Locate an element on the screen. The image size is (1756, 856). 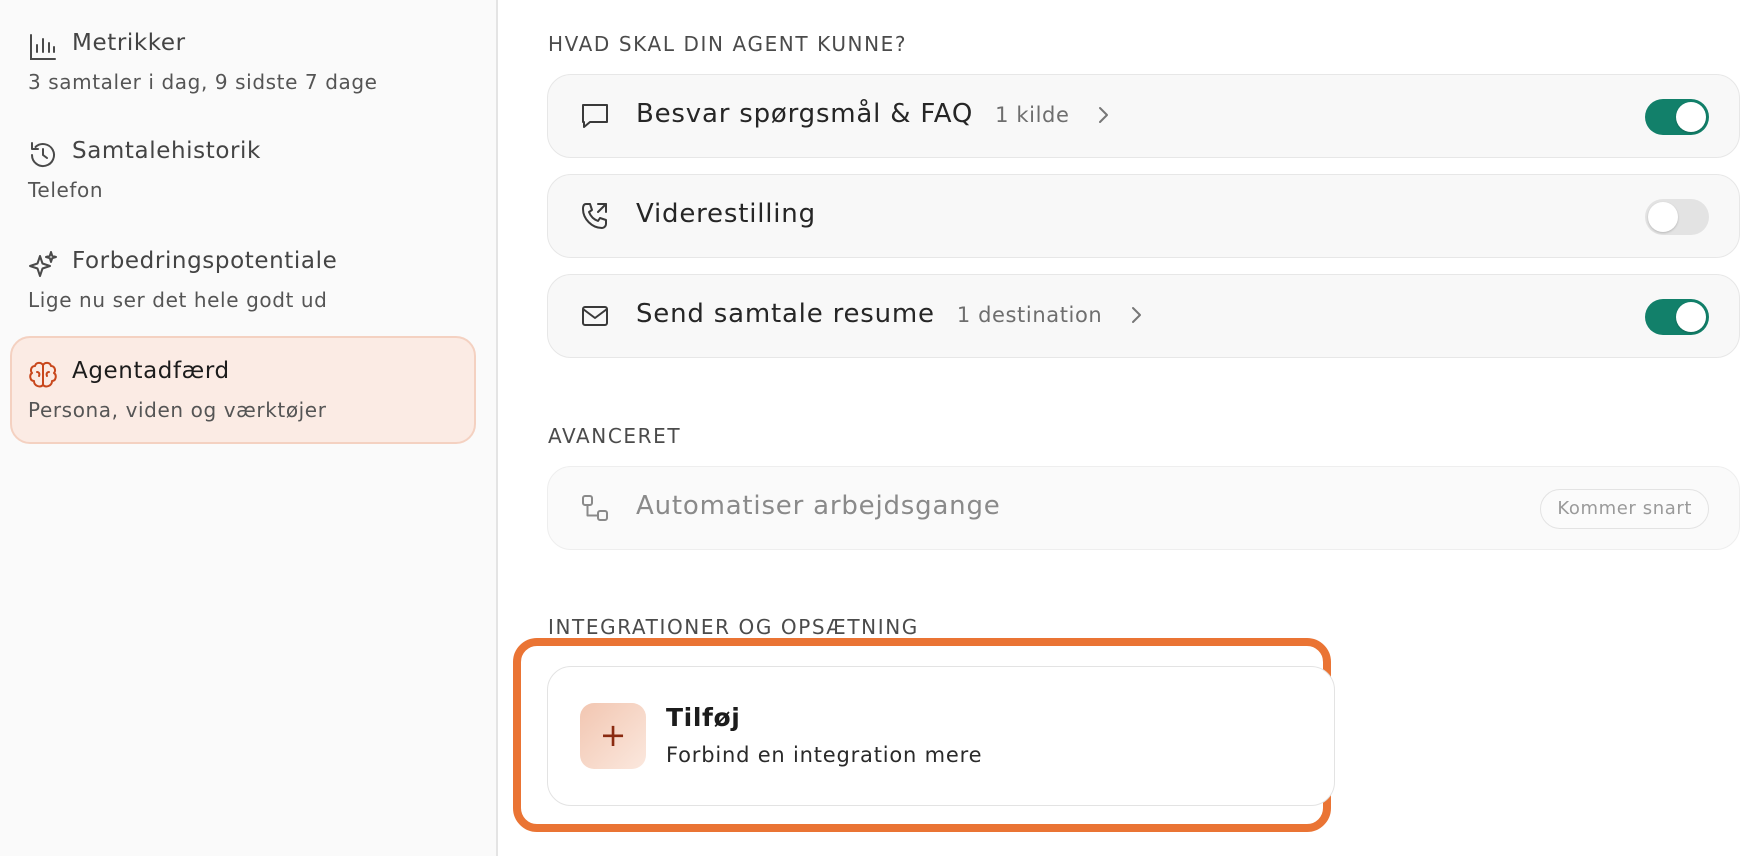
capability-meta: 1 kilde is located at coordinates (1032, 115).